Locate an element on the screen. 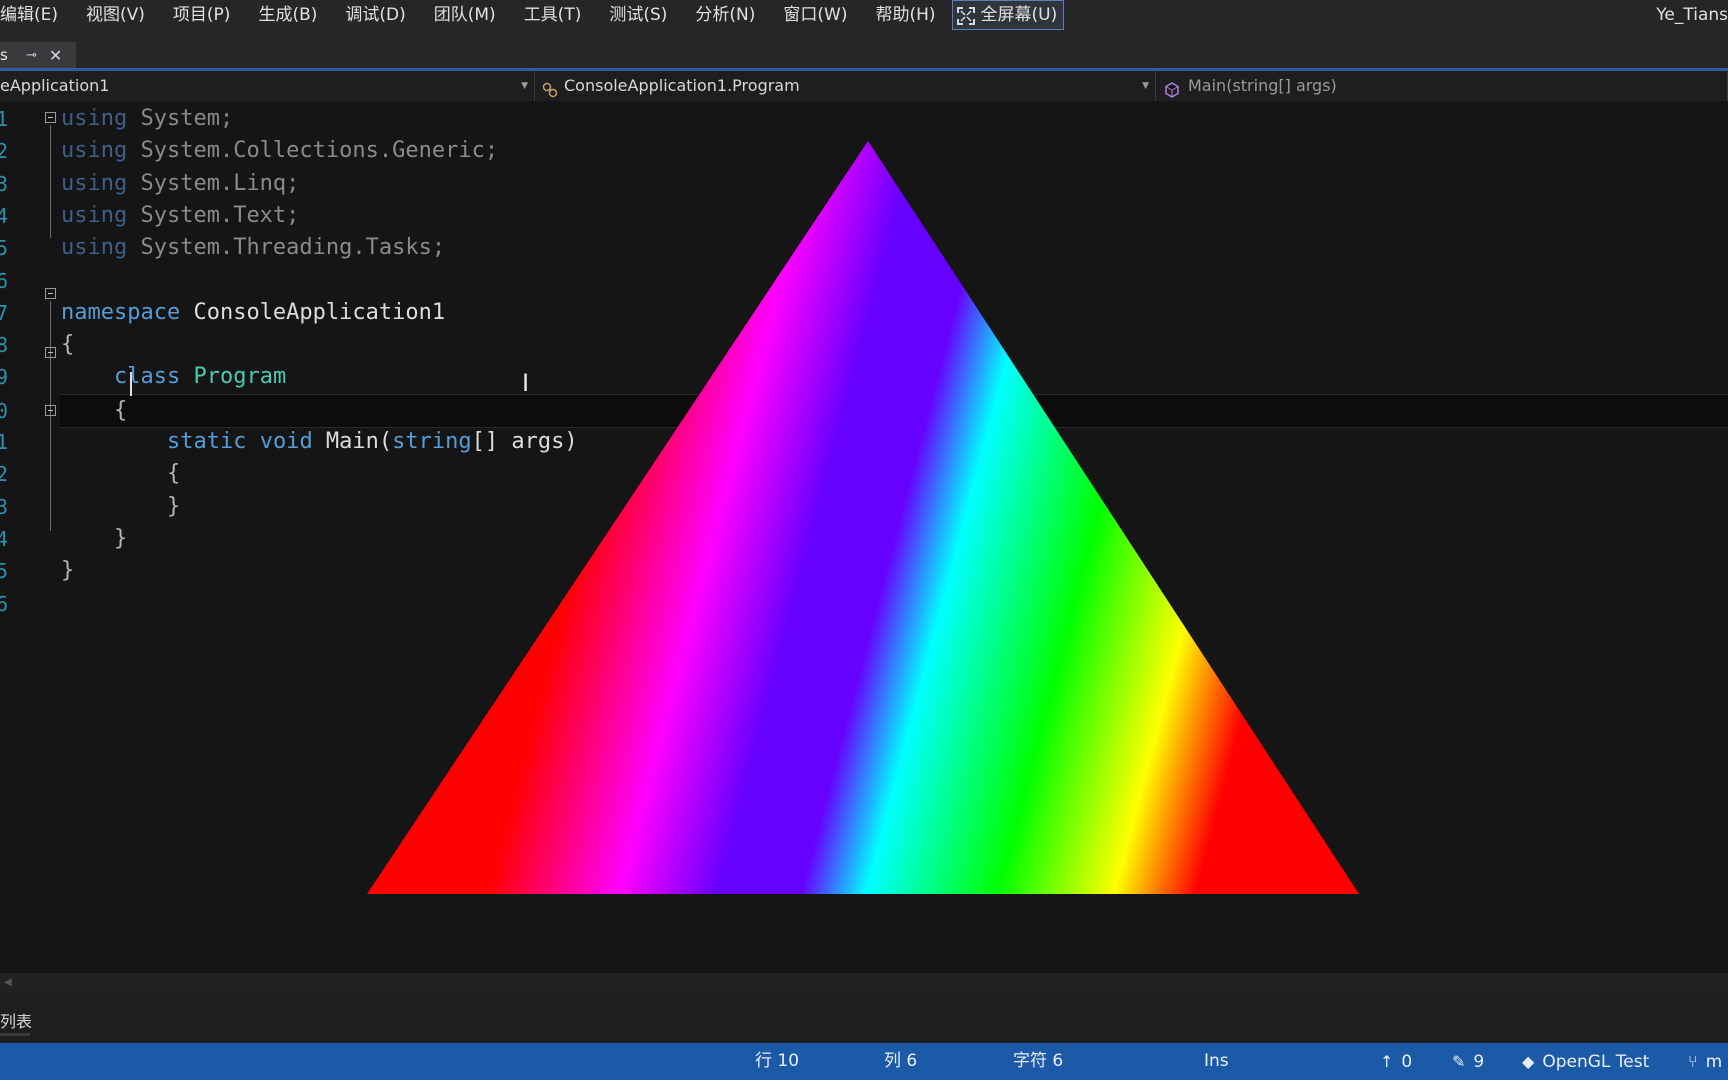 The width and height of the screenshot is (1728, 1080). line-number: 7 is located at coordinates (4, 312).